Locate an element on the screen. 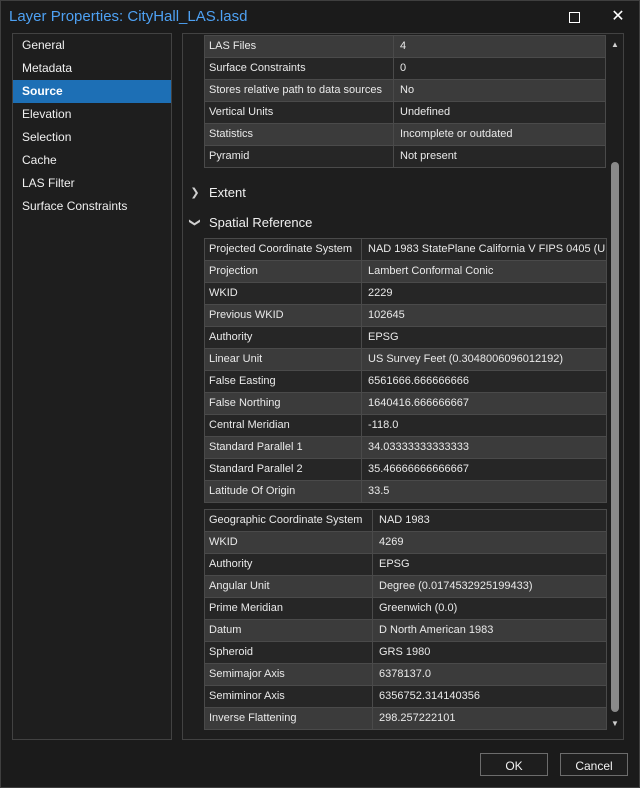 Image resolution: width=640 pixels, height=788 pixels. scroll-up-arrow-icon: ▲ is located at coordinates (615, 45).